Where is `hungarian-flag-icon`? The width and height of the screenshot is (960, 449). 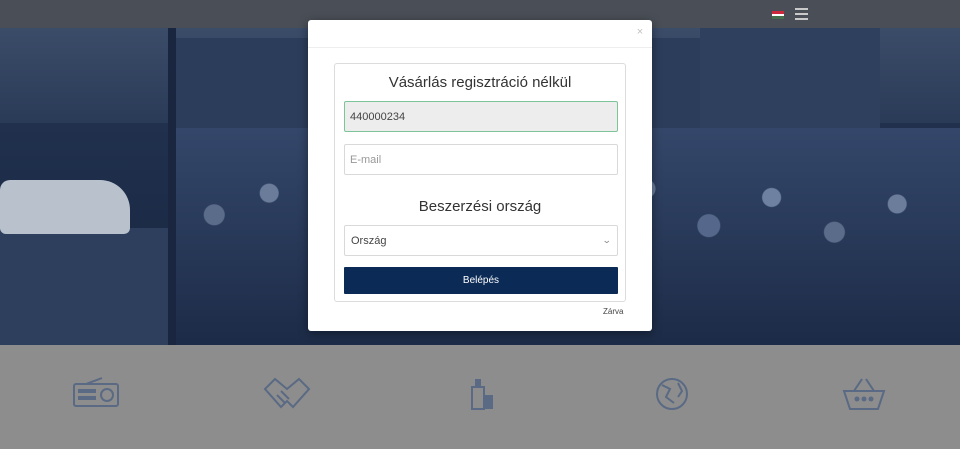 hungarian-flag-icon is located at coordinates (778, 15).